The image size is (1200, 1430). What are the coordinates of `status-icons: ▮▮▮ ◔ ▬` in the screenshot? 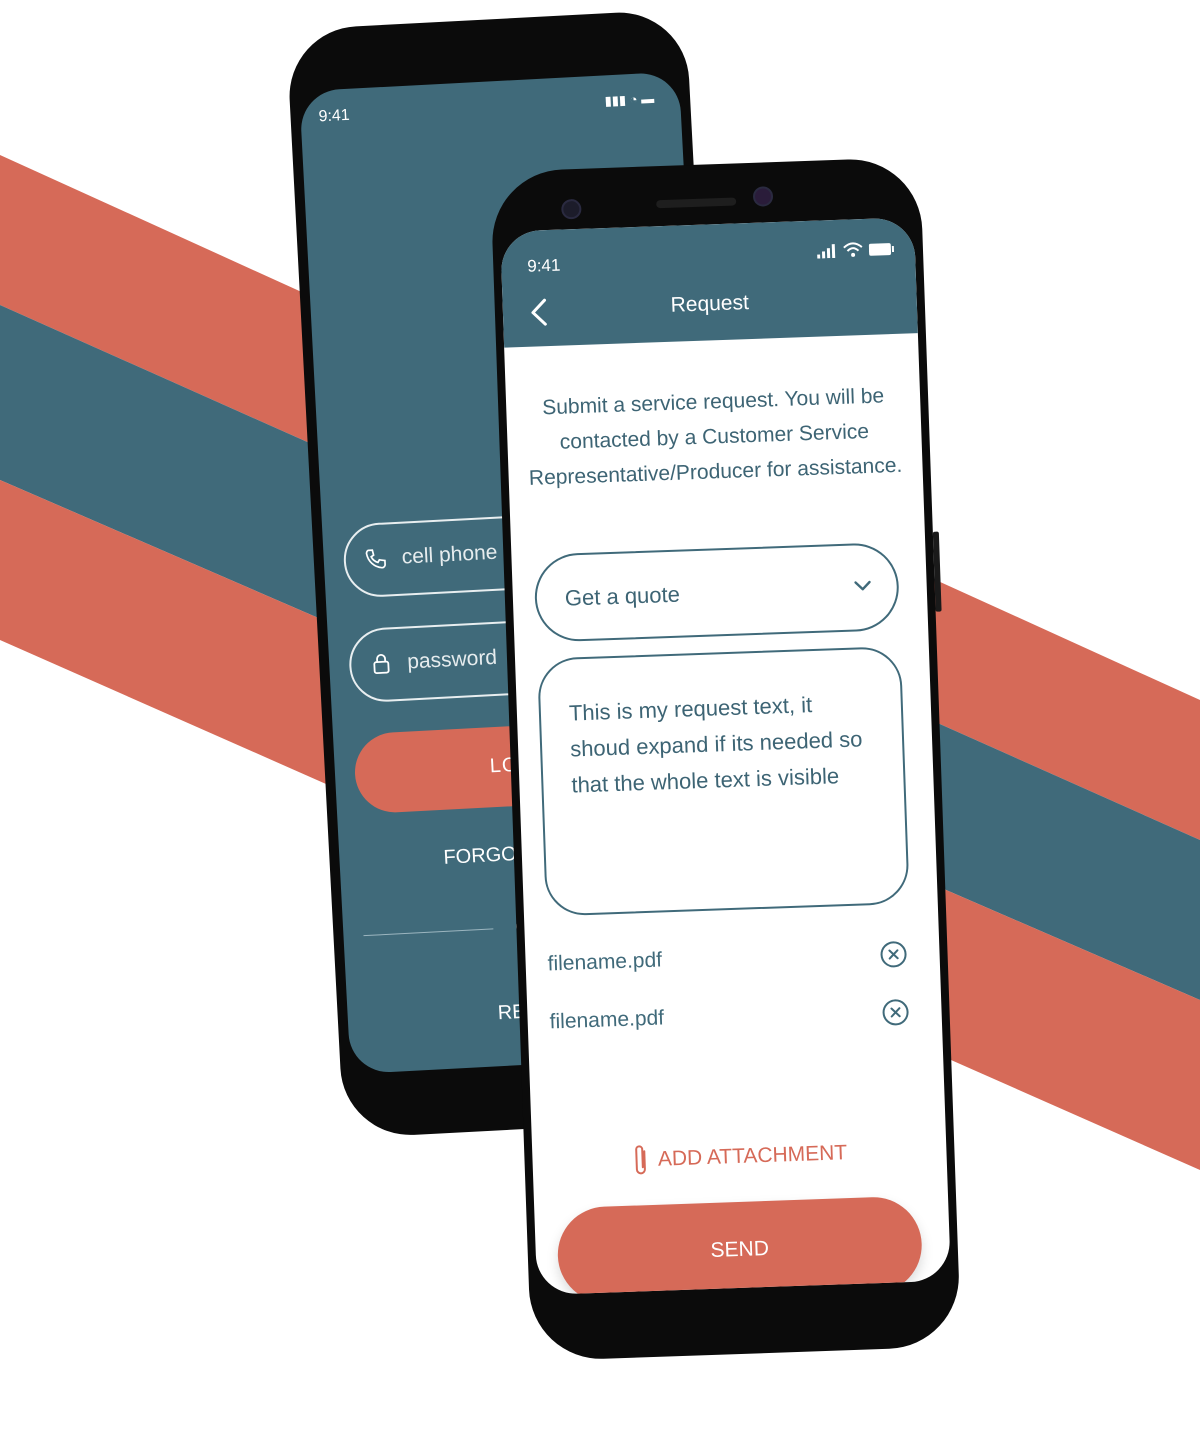 It's located at (629, 99).